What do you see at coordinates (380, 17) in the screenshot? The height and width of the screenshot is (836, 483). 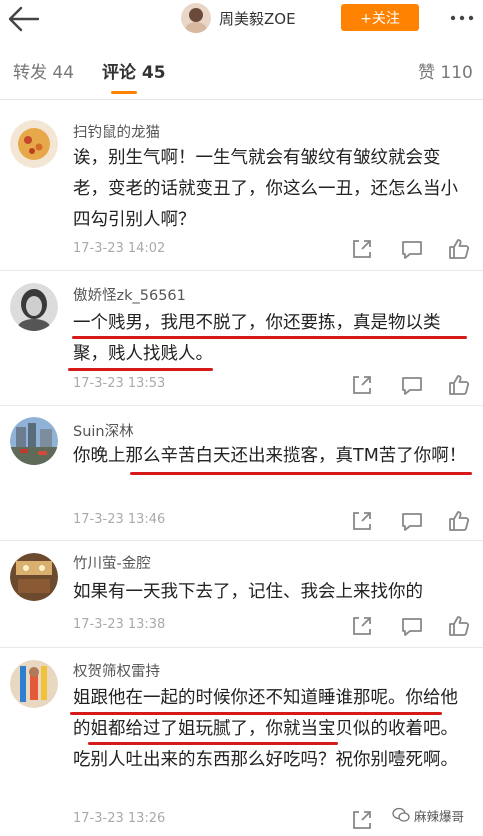 I see `follow-button: +关注` at bounding box center [380, 17].